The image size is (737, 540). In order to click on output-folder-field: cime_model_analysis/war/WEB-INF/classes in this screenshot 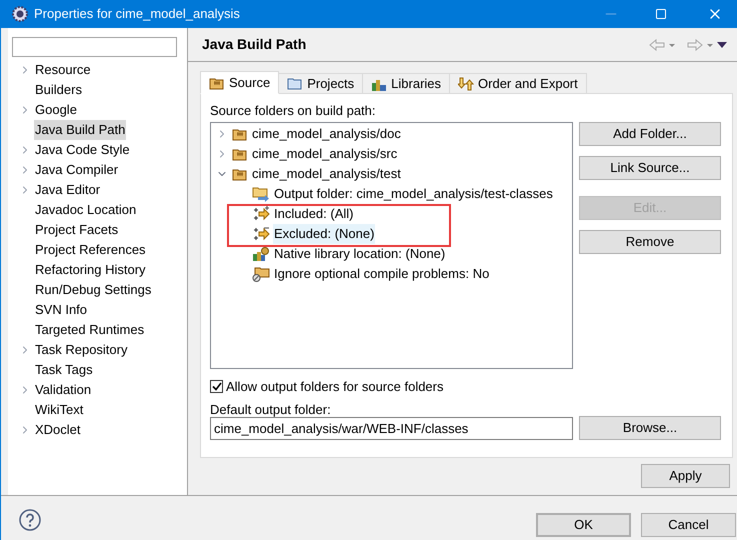, I will do `click(391, 428)`.